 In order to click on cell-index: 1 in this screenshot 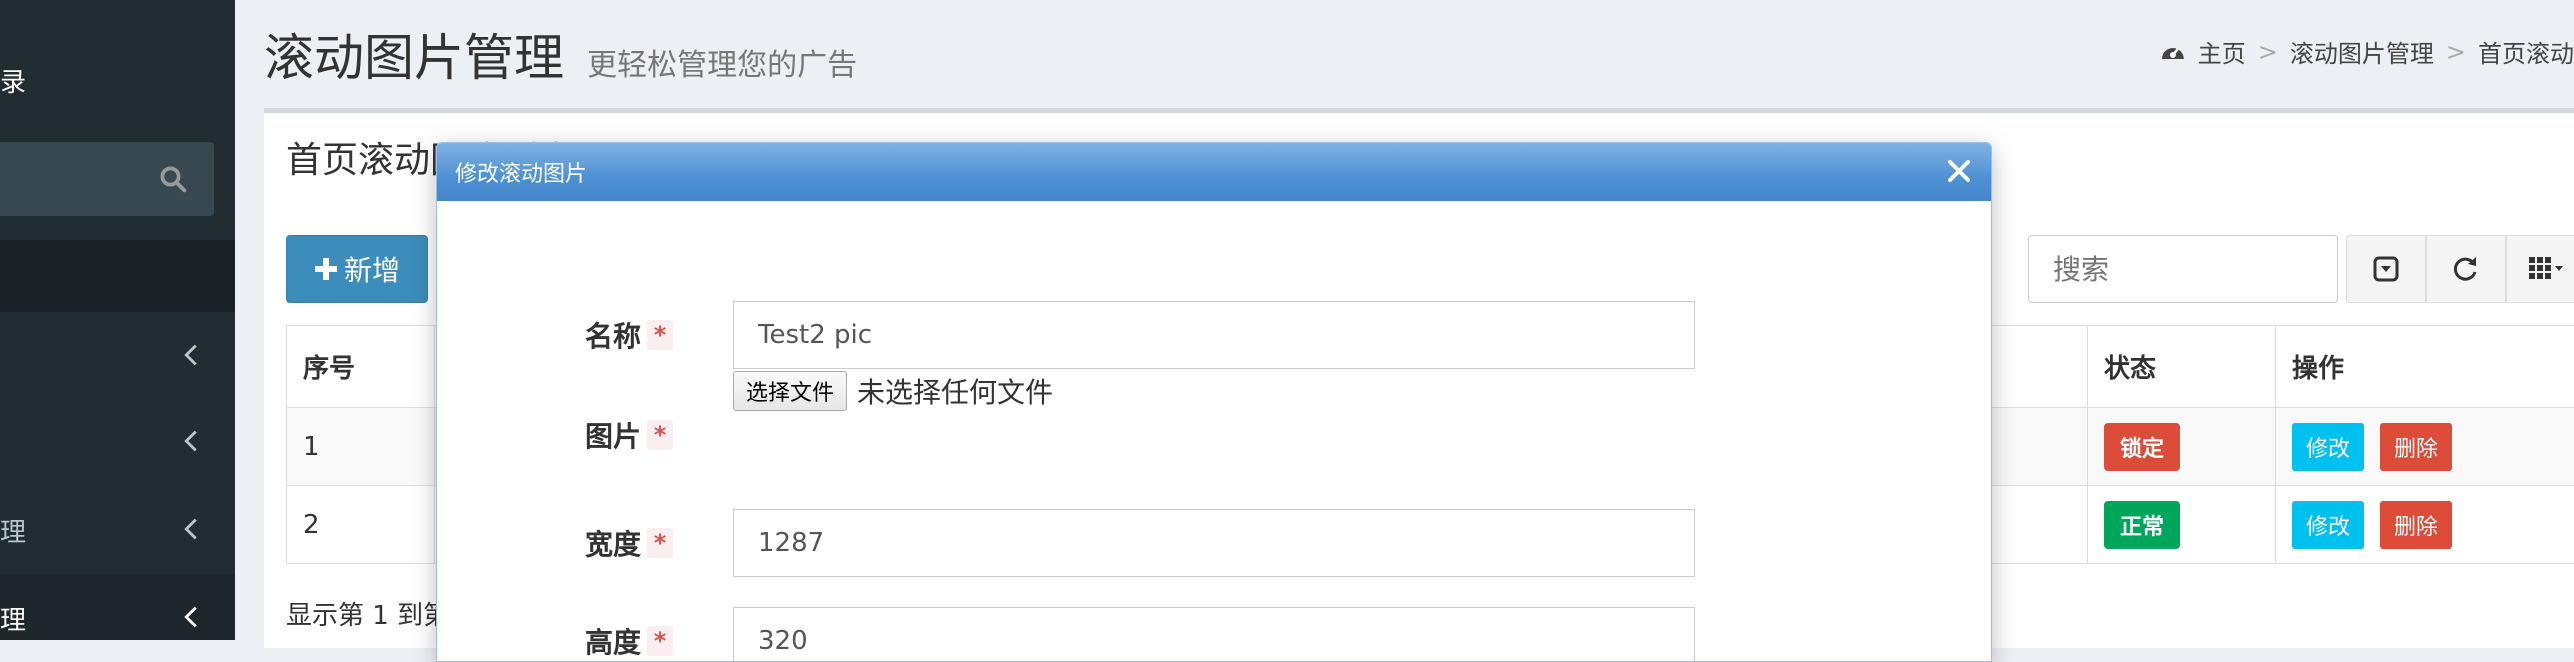, I will do `click(361, 447)`.